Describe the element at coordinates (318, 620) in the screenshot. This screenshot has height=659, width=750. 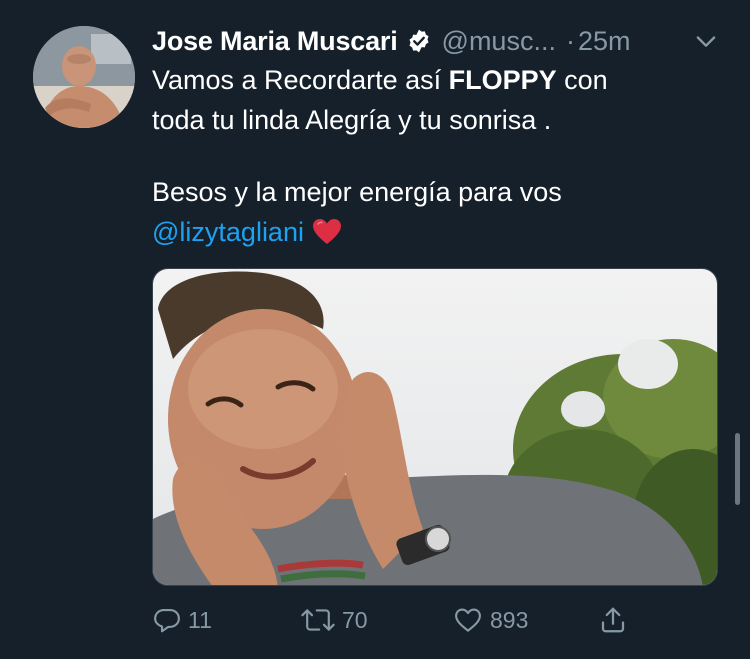
I see `retweet-icon` at that location.